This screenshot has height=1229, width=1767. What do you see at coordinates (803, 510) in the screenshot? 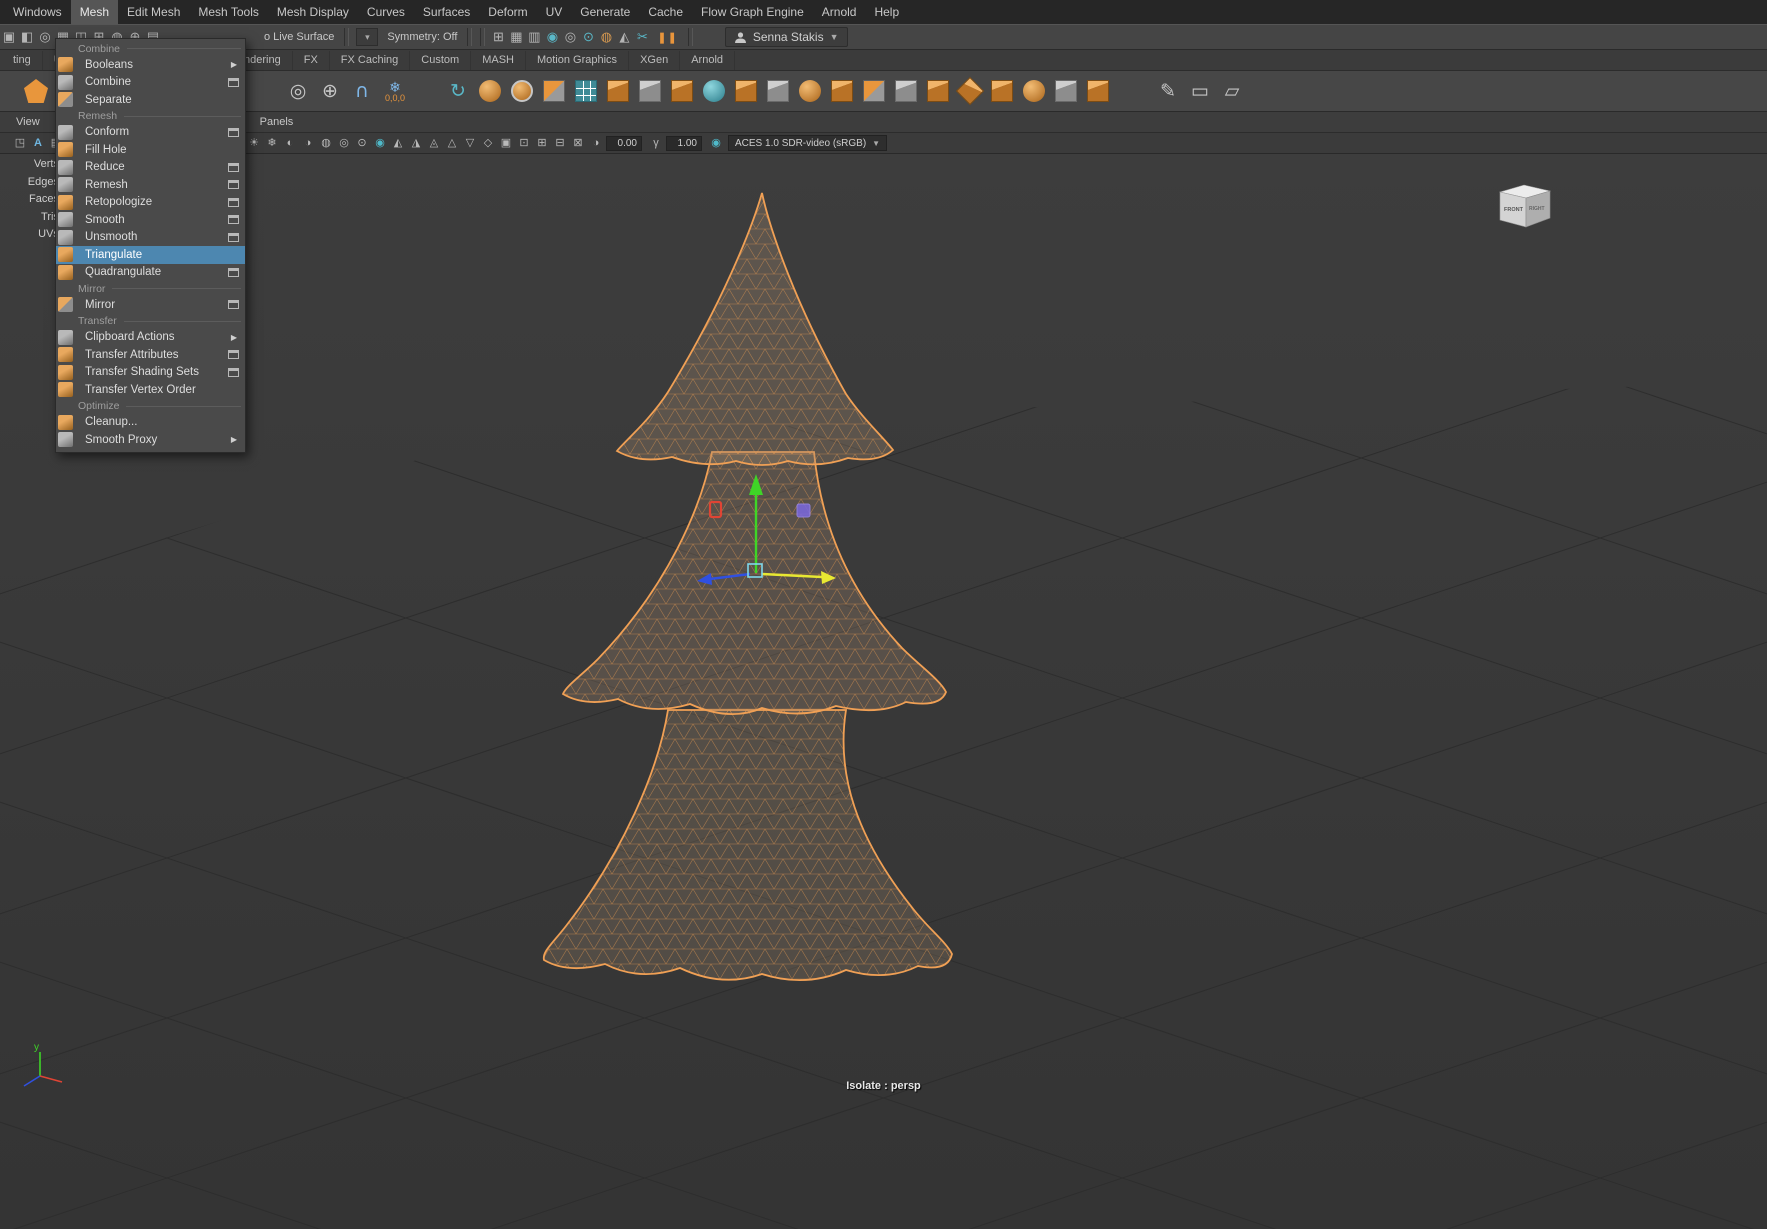
I see `purple-marker` at bounding box center [803, 510].